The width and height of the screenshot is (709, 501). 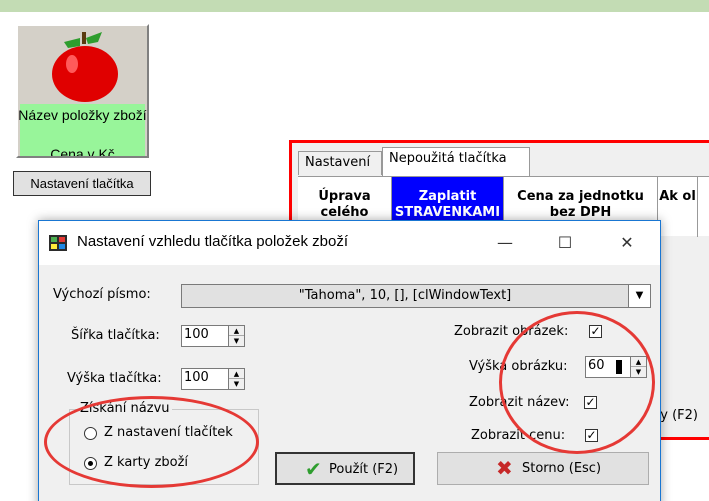 I want to click on image-height-spinner: ▲ ▼, so click(x=616, y=367).